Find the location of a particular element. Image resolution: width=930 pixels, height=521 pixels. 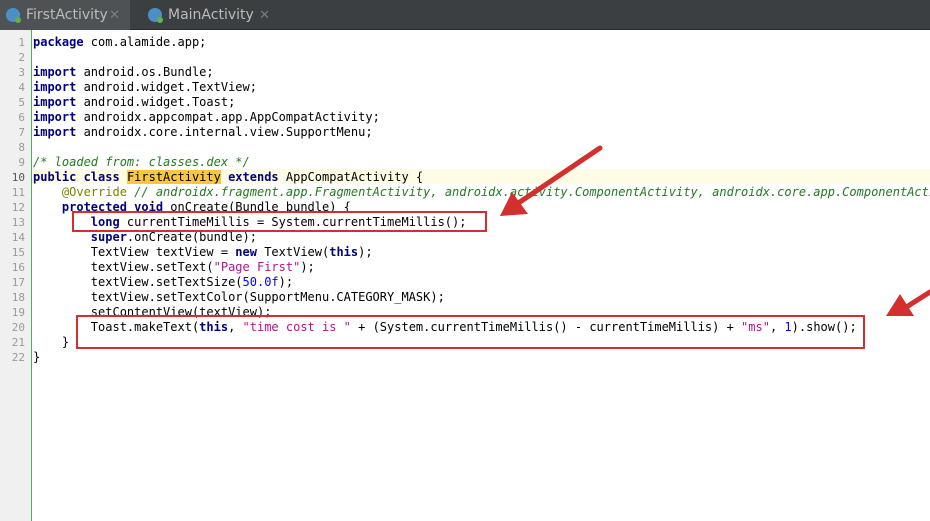

code-line-5: import android.widget.Toast; is located at coordinates (134, 102).